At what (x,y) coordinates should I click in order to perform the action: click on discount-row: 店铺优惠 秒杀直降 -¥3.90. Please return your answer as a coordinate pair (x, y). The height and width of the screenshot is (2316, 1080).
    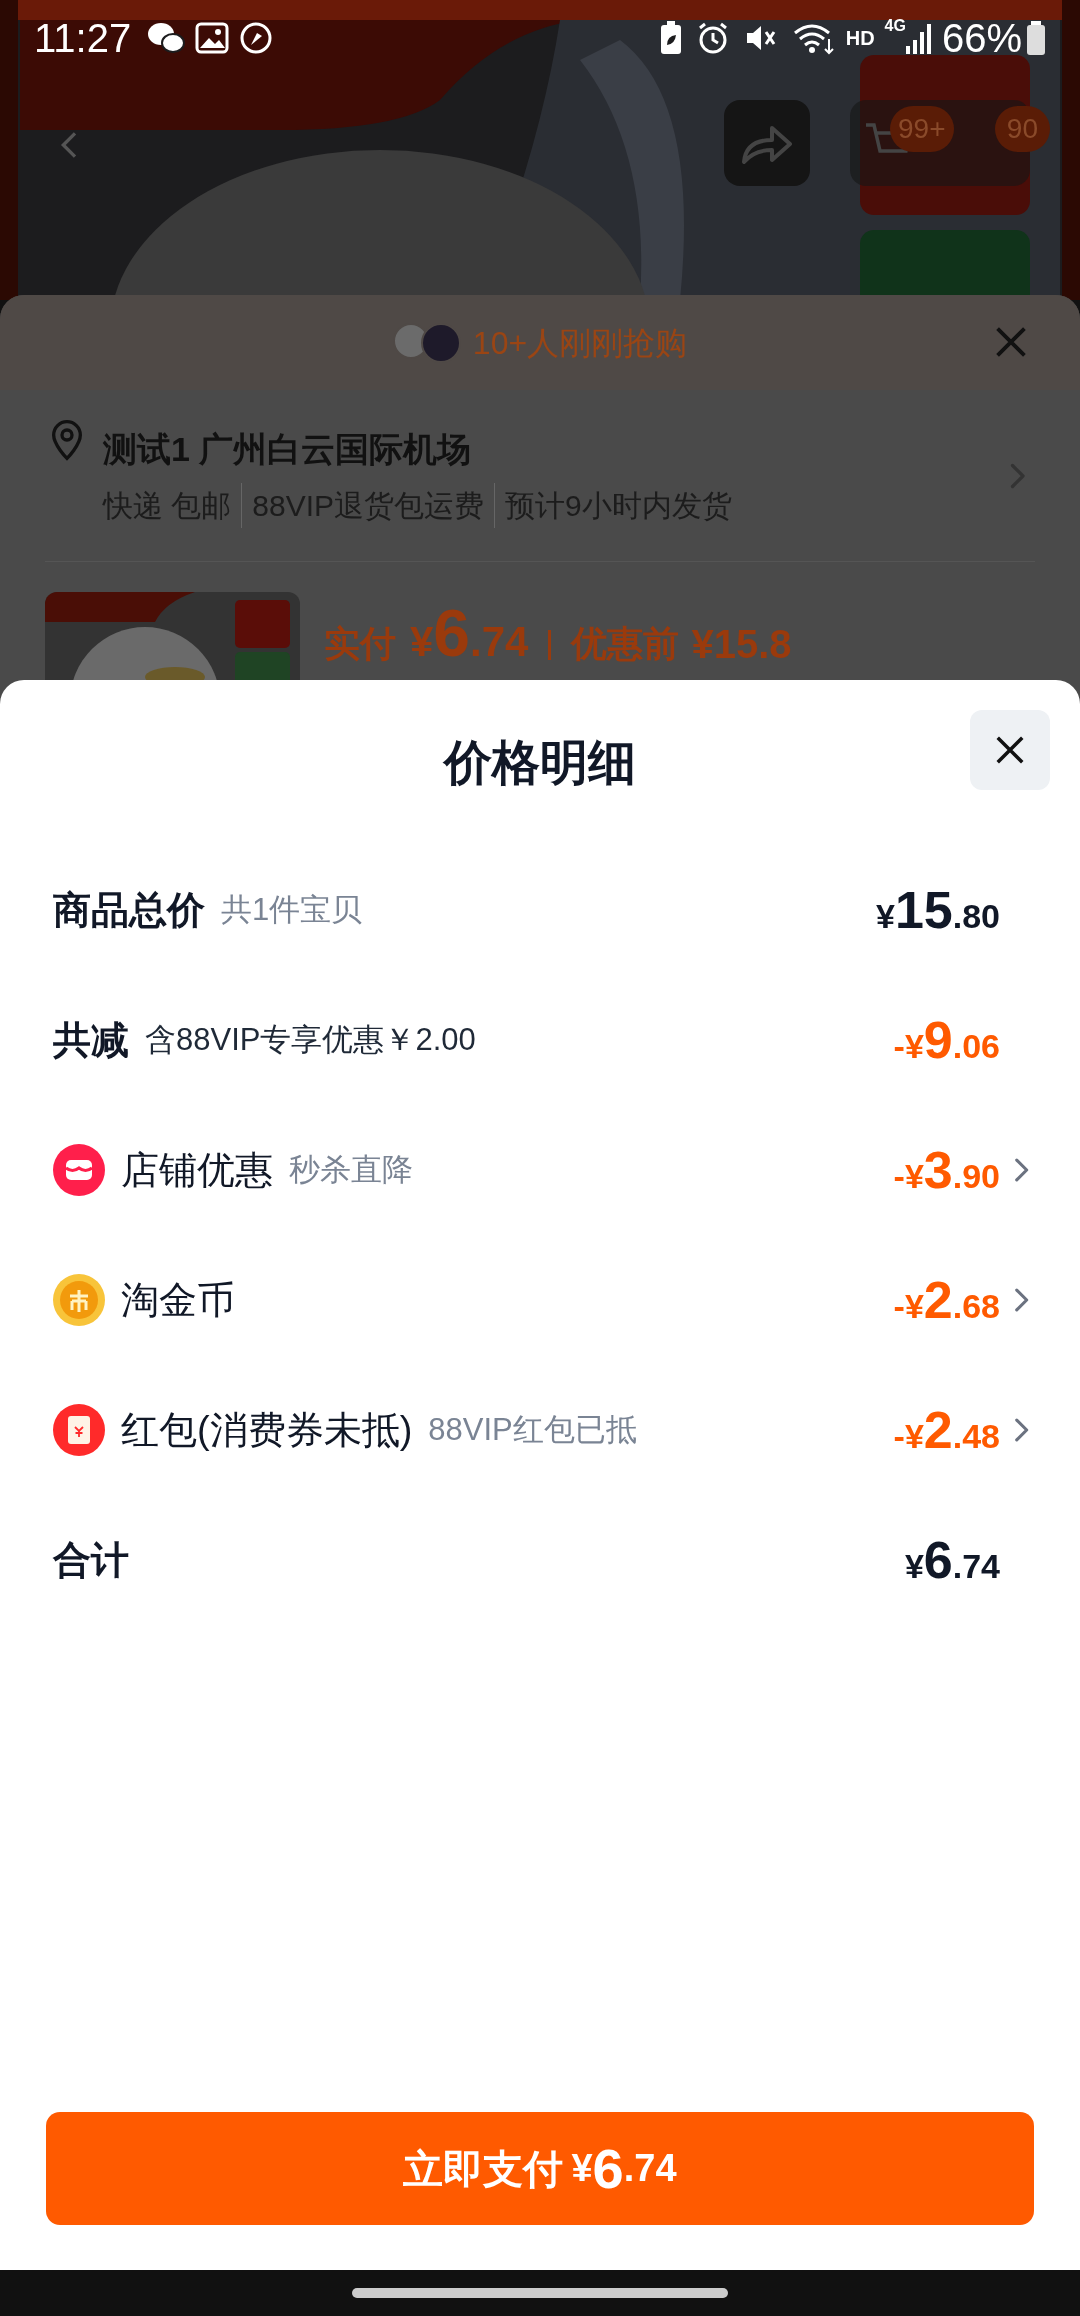
    Looking at the image, I should click on (540, 1170).